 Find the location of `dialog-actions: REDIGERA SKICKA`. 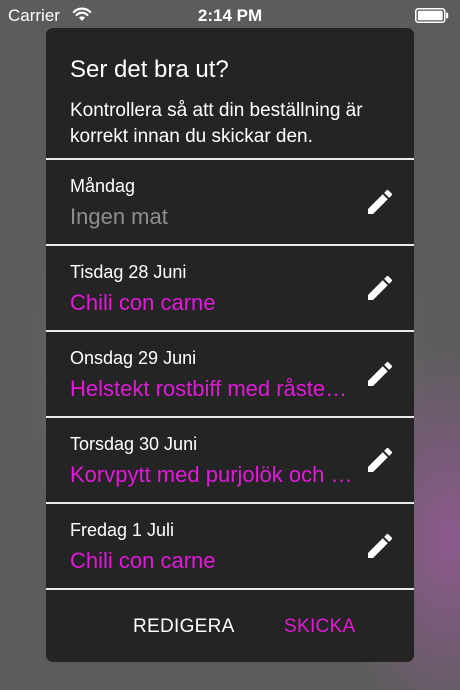

dialog-actions: REDIGERA SKICKA is located at coordinates (230, 625).